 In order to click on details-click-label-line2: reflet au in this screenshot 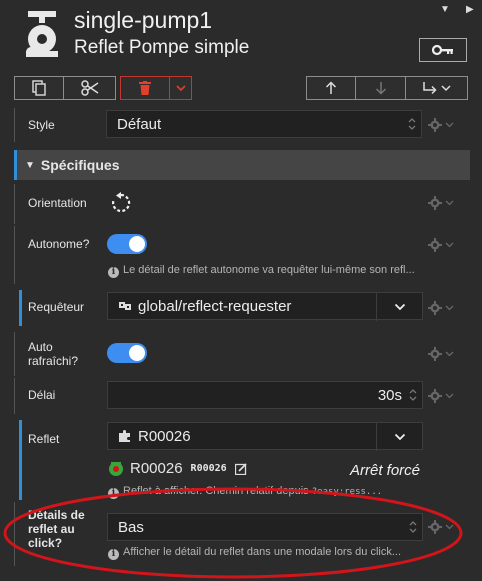, I will do `click(51, 529)`.